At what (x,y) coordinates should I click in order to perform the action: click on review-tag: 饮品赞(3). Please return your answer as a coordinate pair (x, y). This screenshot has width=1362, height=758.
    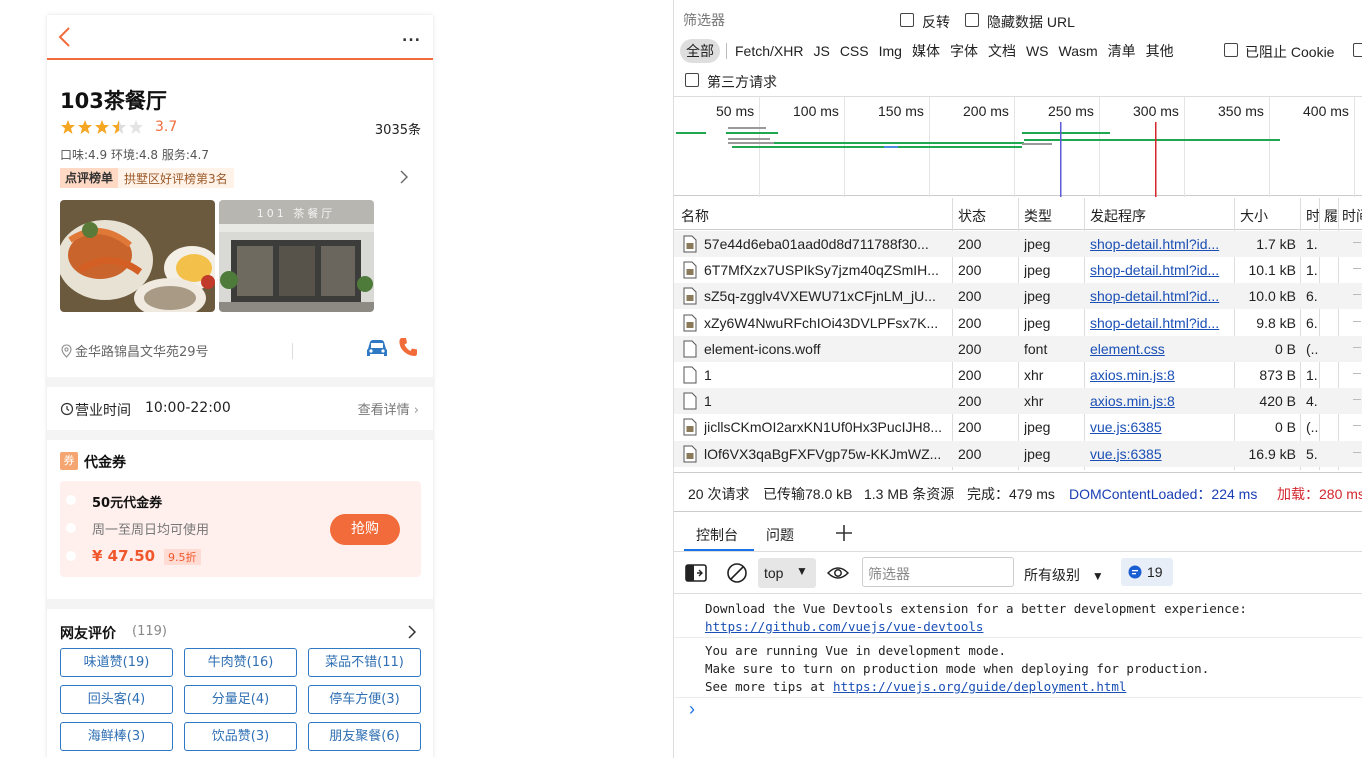
    Looking at the image, I should click on (240, 736).